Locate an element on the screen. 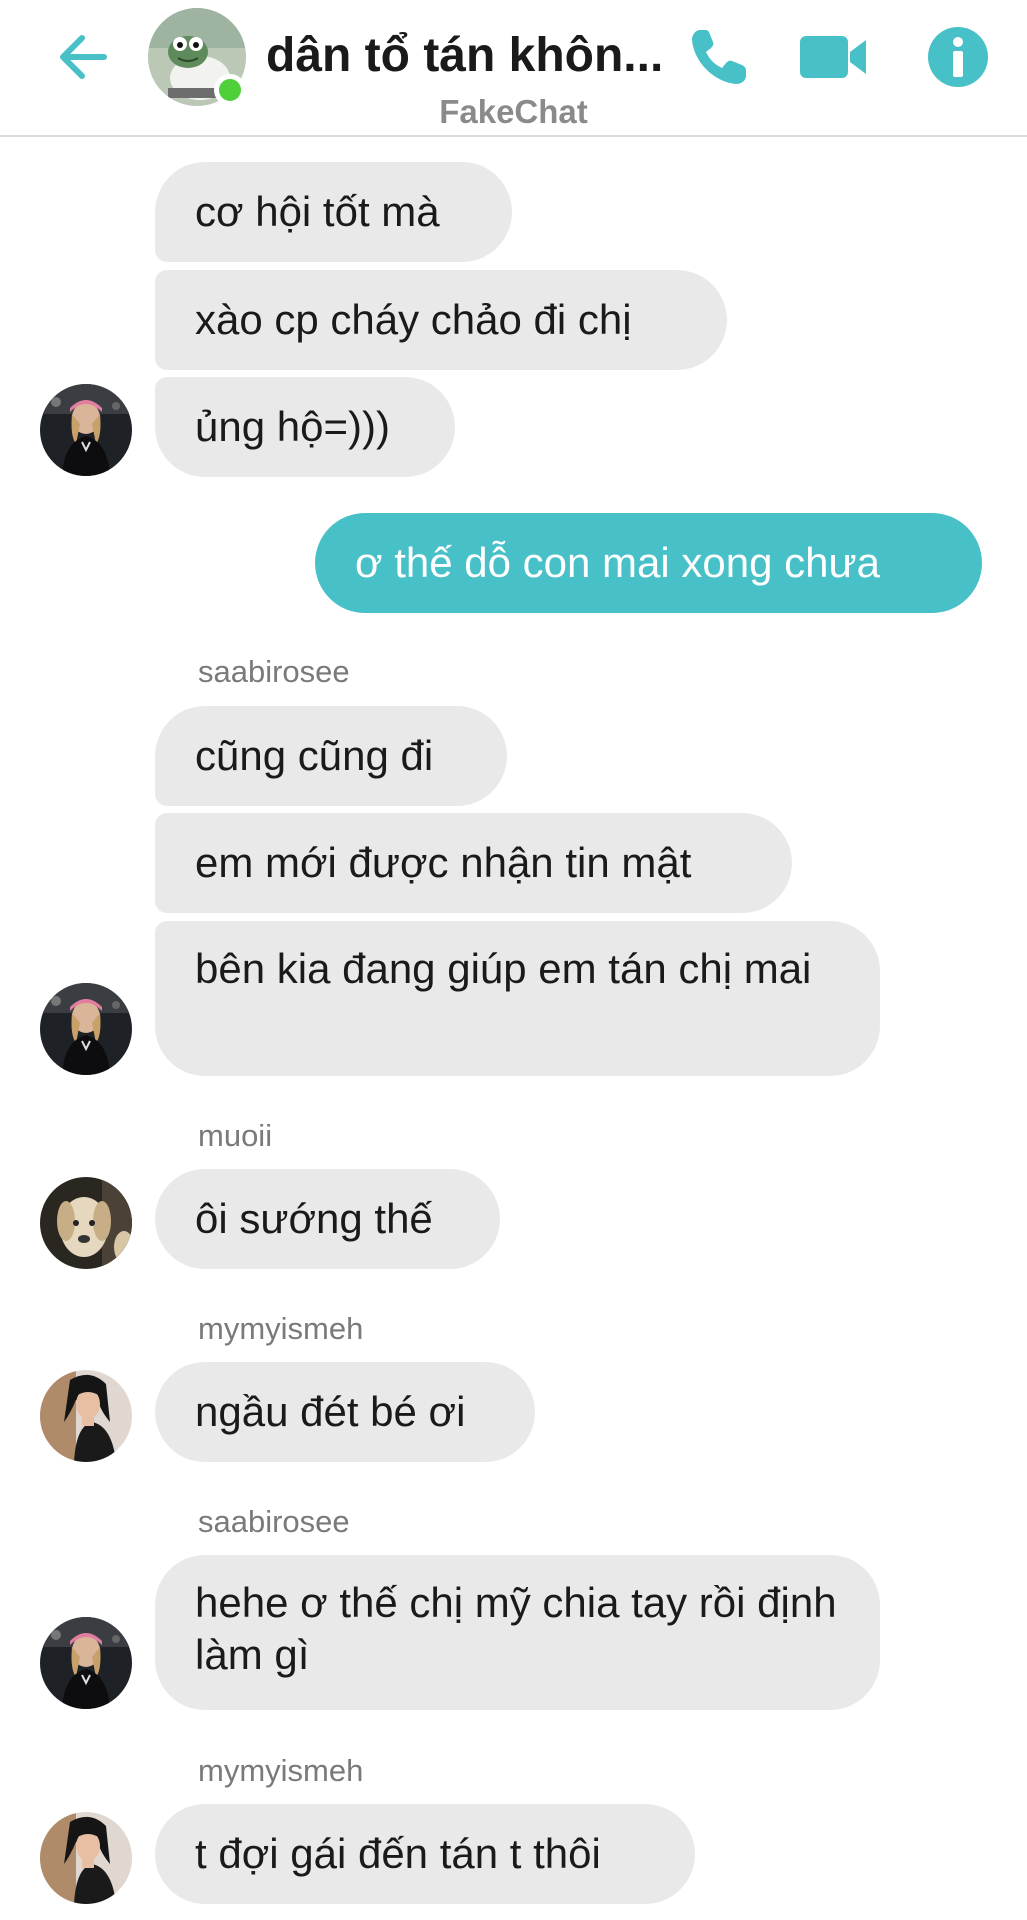 Image resolution: width=1027 pixels, height=1920 pixels. info-button is located at coordinates (958, 57).